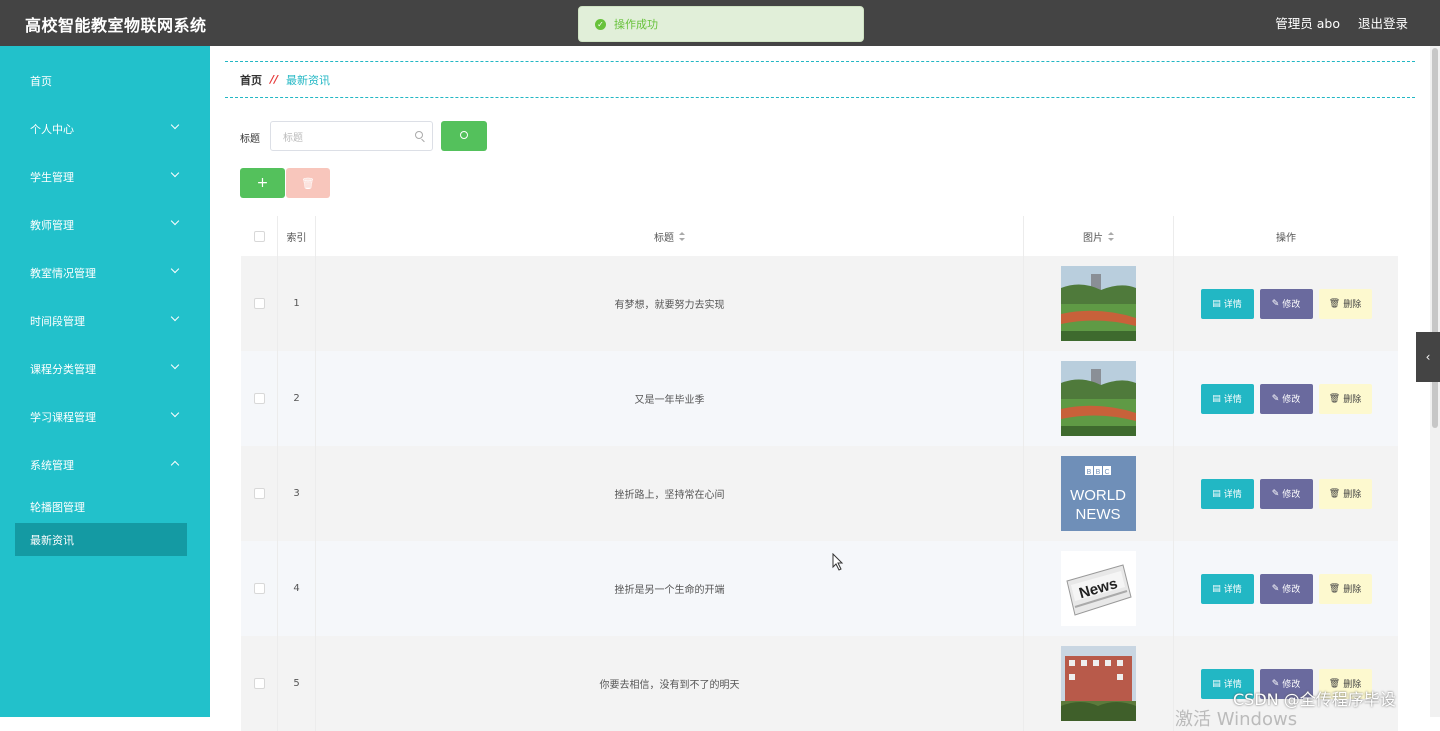  Describe the element at coordinates (670, 236) in the screenshot. I see `header-title: 标题` at that location.